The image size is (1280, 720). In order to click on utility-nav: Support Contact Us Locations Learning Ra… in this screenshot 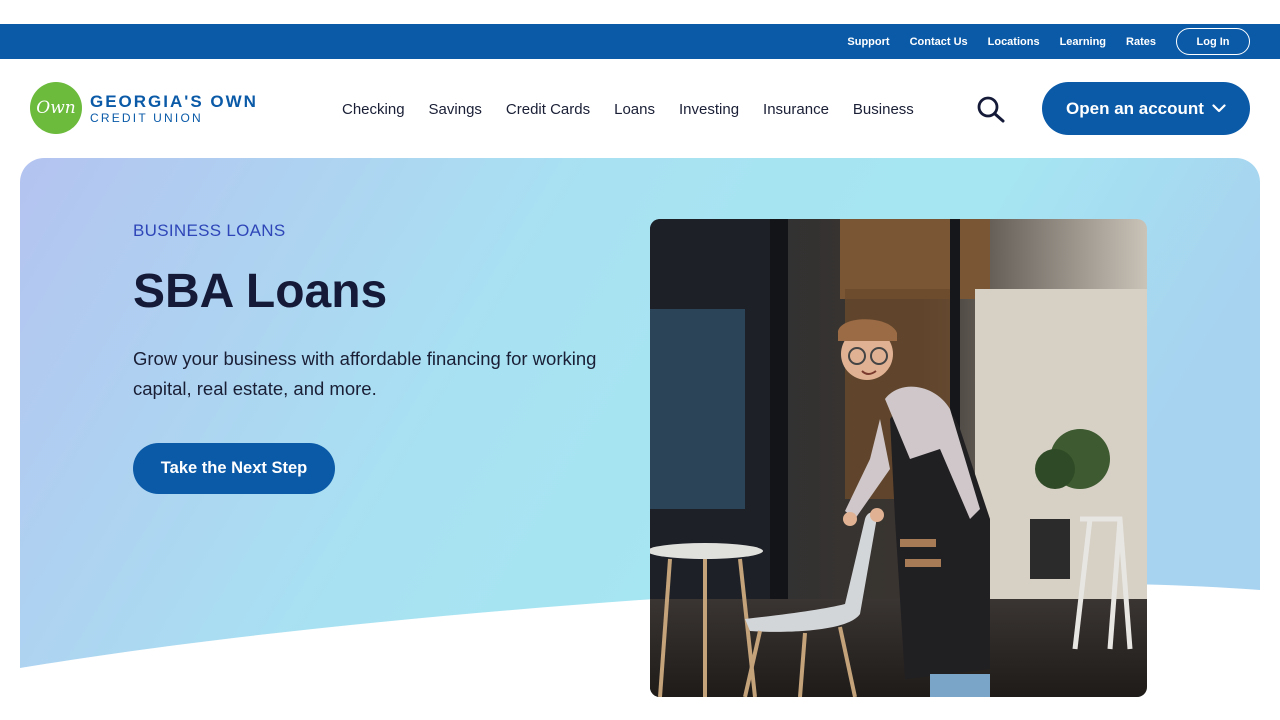, I will do `click(1038, 41)`.